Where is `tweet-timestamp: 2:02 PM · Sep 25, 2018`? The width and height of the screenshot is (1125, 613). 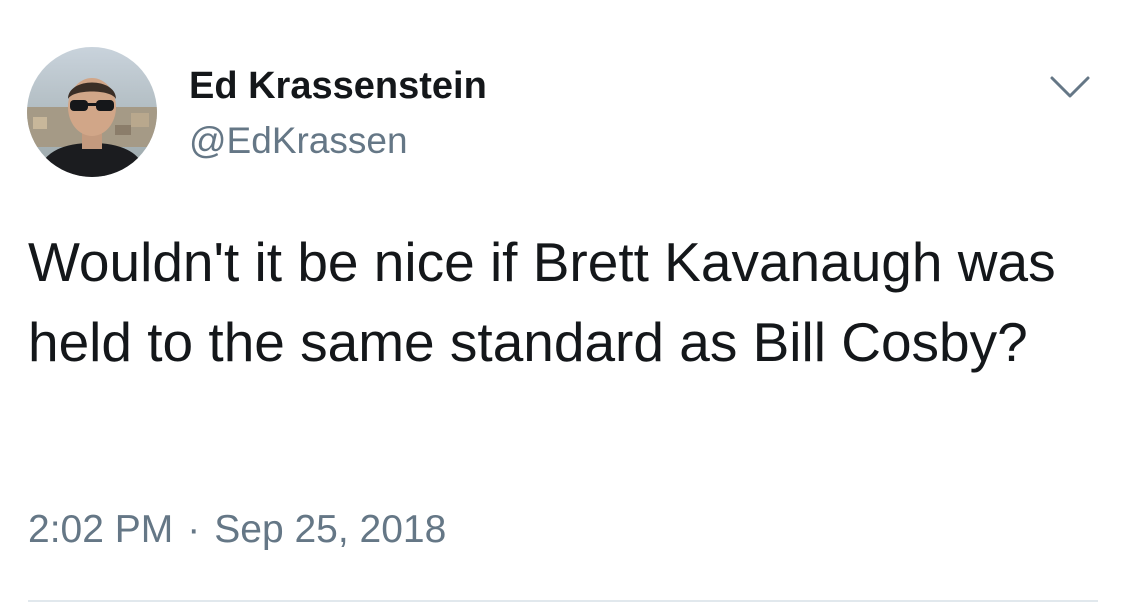
tweet-timestamp: 2:02 PM · Sep 25, 2018 is located at coordinates (237, 530).